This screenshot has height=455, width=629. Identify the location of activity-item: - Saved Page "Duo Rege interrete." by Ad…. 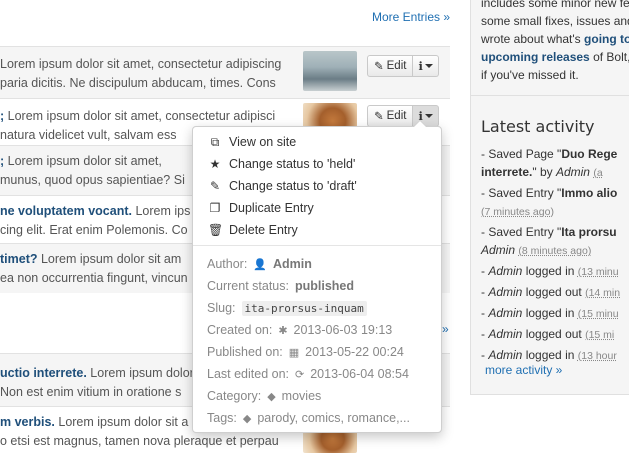
(549, 163).